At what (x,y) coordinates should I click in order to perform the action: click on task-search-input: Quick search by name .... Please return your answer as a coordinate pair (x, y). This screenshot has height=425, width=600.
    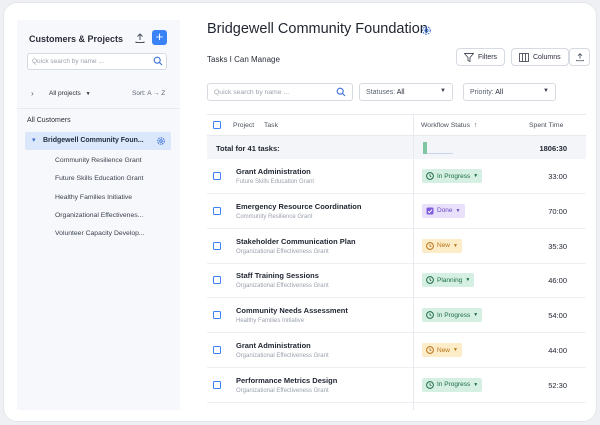
    Looking at the image, I should click on (280, 92).